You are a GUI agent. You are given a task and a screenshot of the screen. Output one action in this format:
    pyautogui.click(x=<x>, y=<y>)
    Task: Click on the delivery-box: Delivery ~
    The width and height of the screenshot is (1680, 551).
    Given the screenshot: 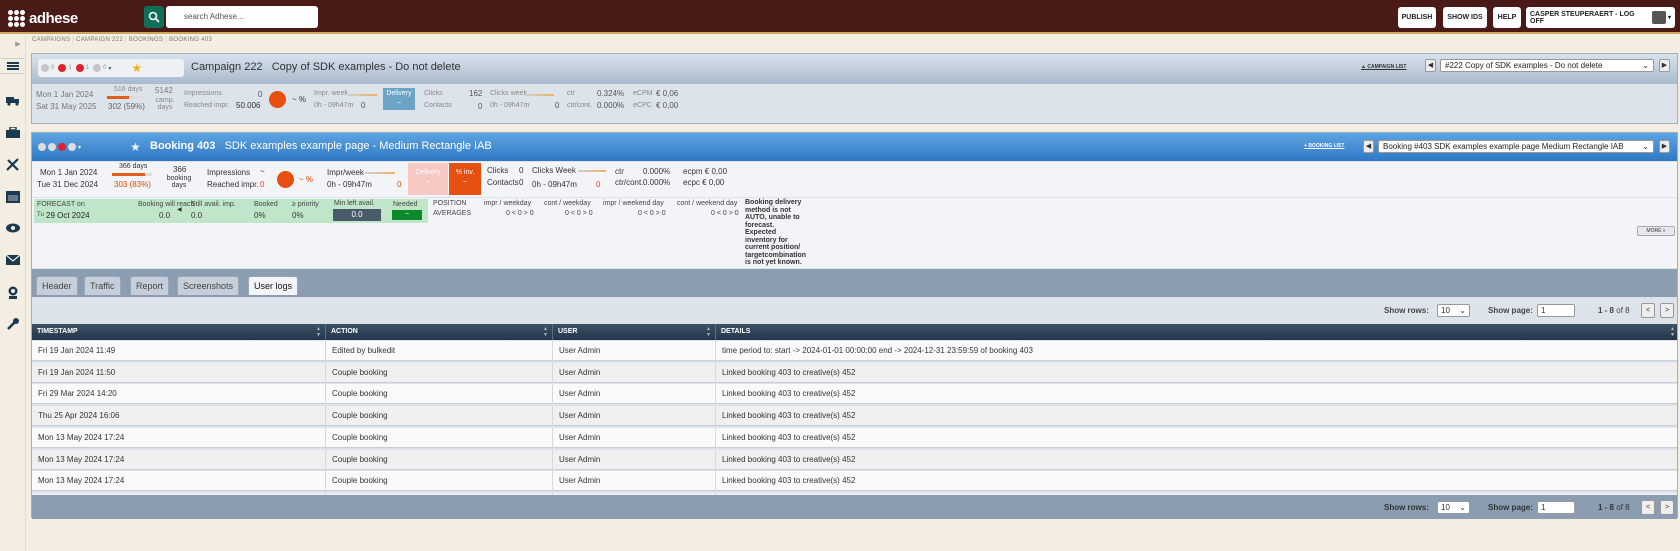 What is the action you would take?
    pyautogui.click(x=399, y=99)
    